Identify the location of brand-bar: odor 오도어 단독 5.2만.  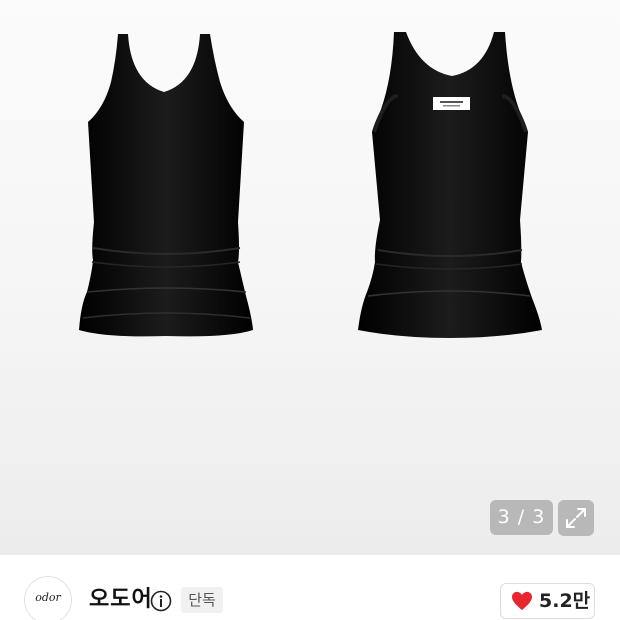
(310, 587).